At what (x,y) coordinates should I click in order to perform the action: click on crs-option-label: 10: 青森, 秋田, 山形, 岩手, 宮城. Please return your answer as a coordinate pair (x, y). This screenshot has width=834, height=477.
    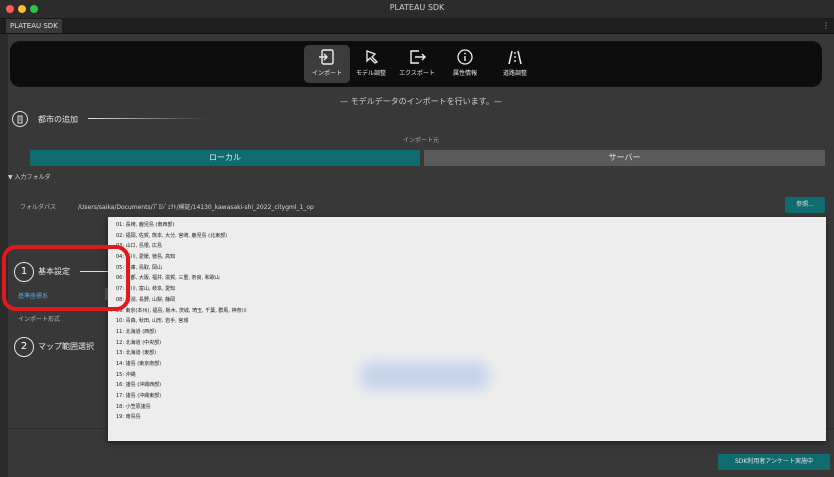
    Looking at the image, I should click on (152, 321).